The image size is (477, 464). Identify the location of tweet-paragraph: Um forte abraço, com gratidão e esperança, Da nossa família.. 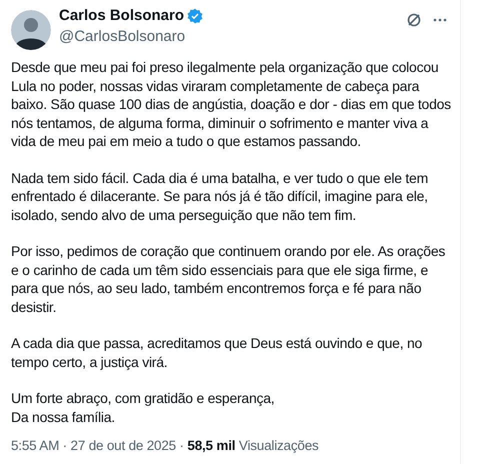
(143, 407).